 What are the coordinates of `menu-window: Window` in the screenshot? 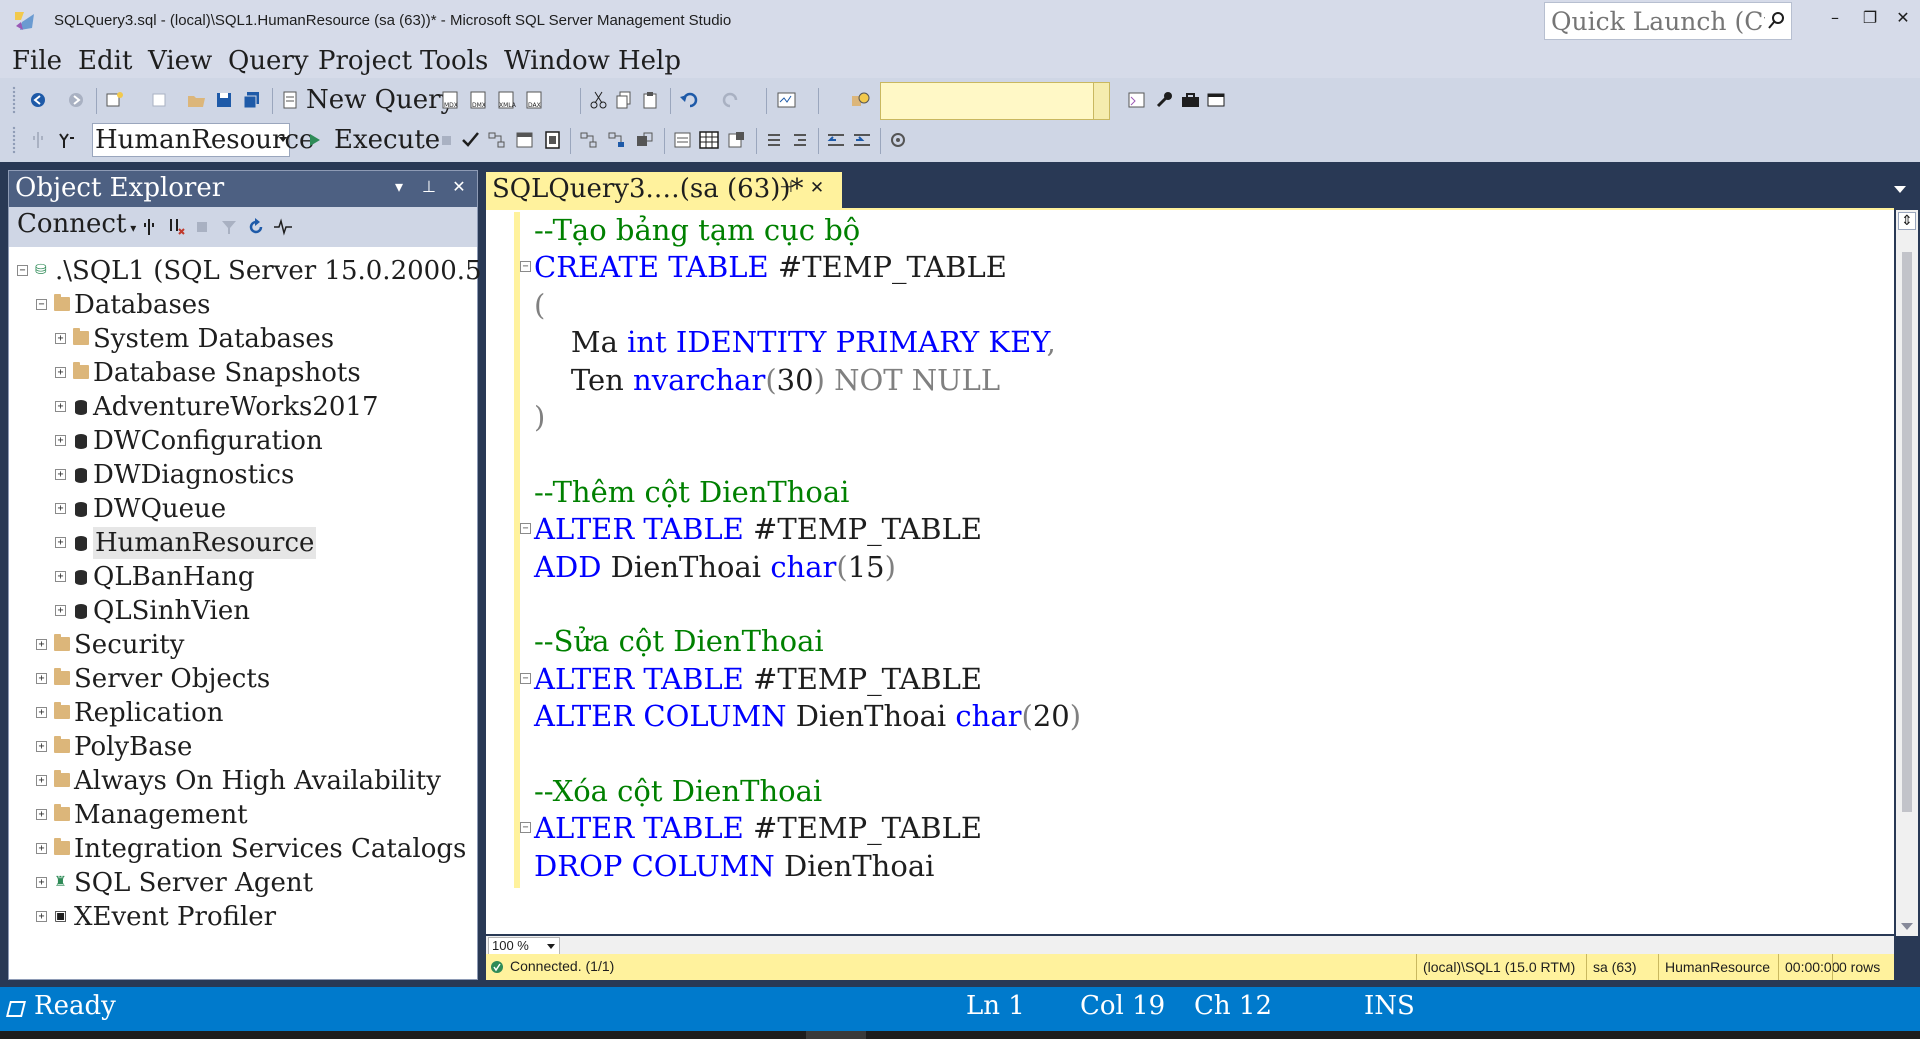 It's located at (557, 61).